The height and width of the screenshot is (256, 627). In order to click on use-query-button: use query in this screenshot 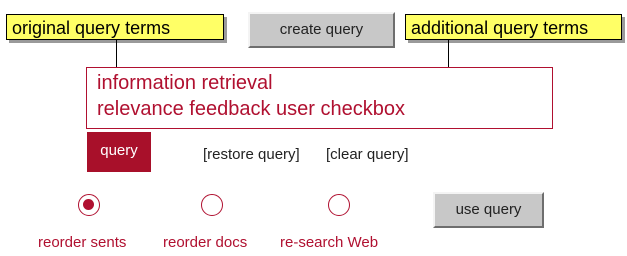, I will do `click(488, 210)`.